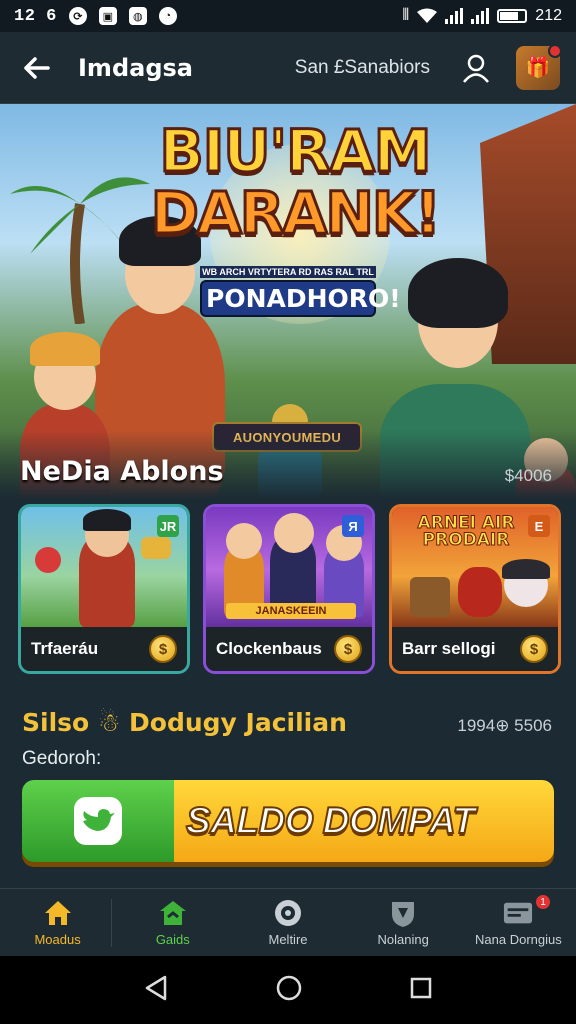 The image size is (576, 1024). Describe the element at coordinates (57, 939) in the screenshot. I see `nav-item-home-label: Moadus` at that location.